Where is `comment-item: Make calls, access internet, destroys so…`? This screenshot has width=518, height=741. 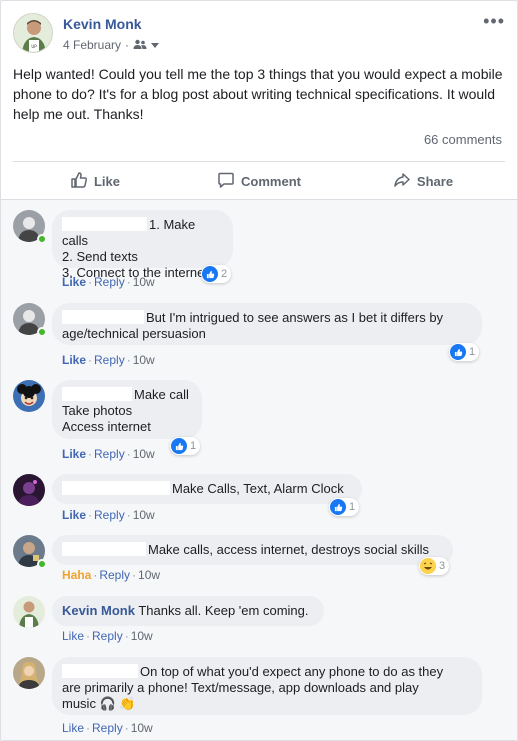
comment-item: Make calls, access internet, destroys so… is located at coordinates (260, 561).